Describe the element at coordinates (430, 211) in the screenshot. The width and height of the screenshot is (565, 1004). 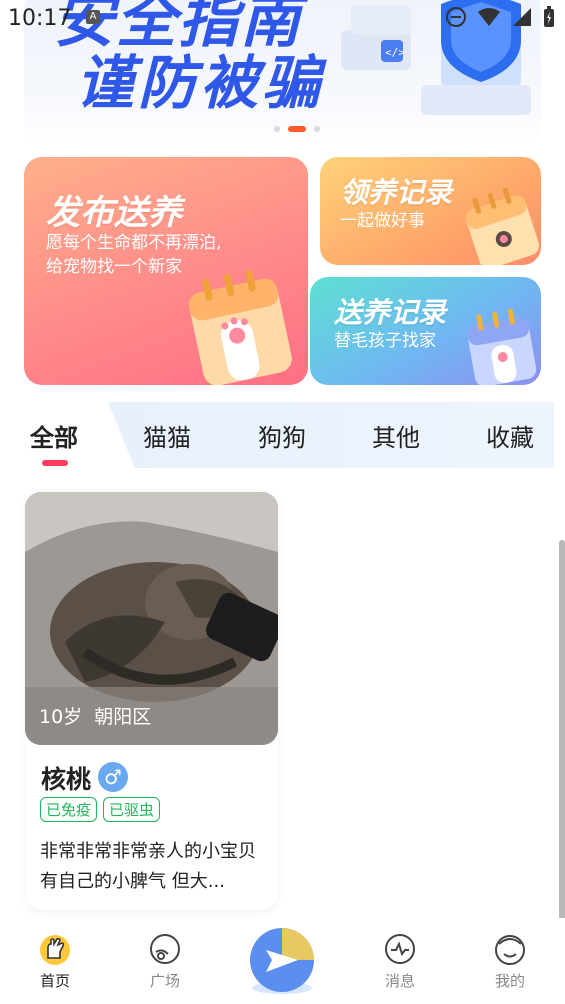
I see `adoption-record-card: 领养记录 一起做好事` at that location.